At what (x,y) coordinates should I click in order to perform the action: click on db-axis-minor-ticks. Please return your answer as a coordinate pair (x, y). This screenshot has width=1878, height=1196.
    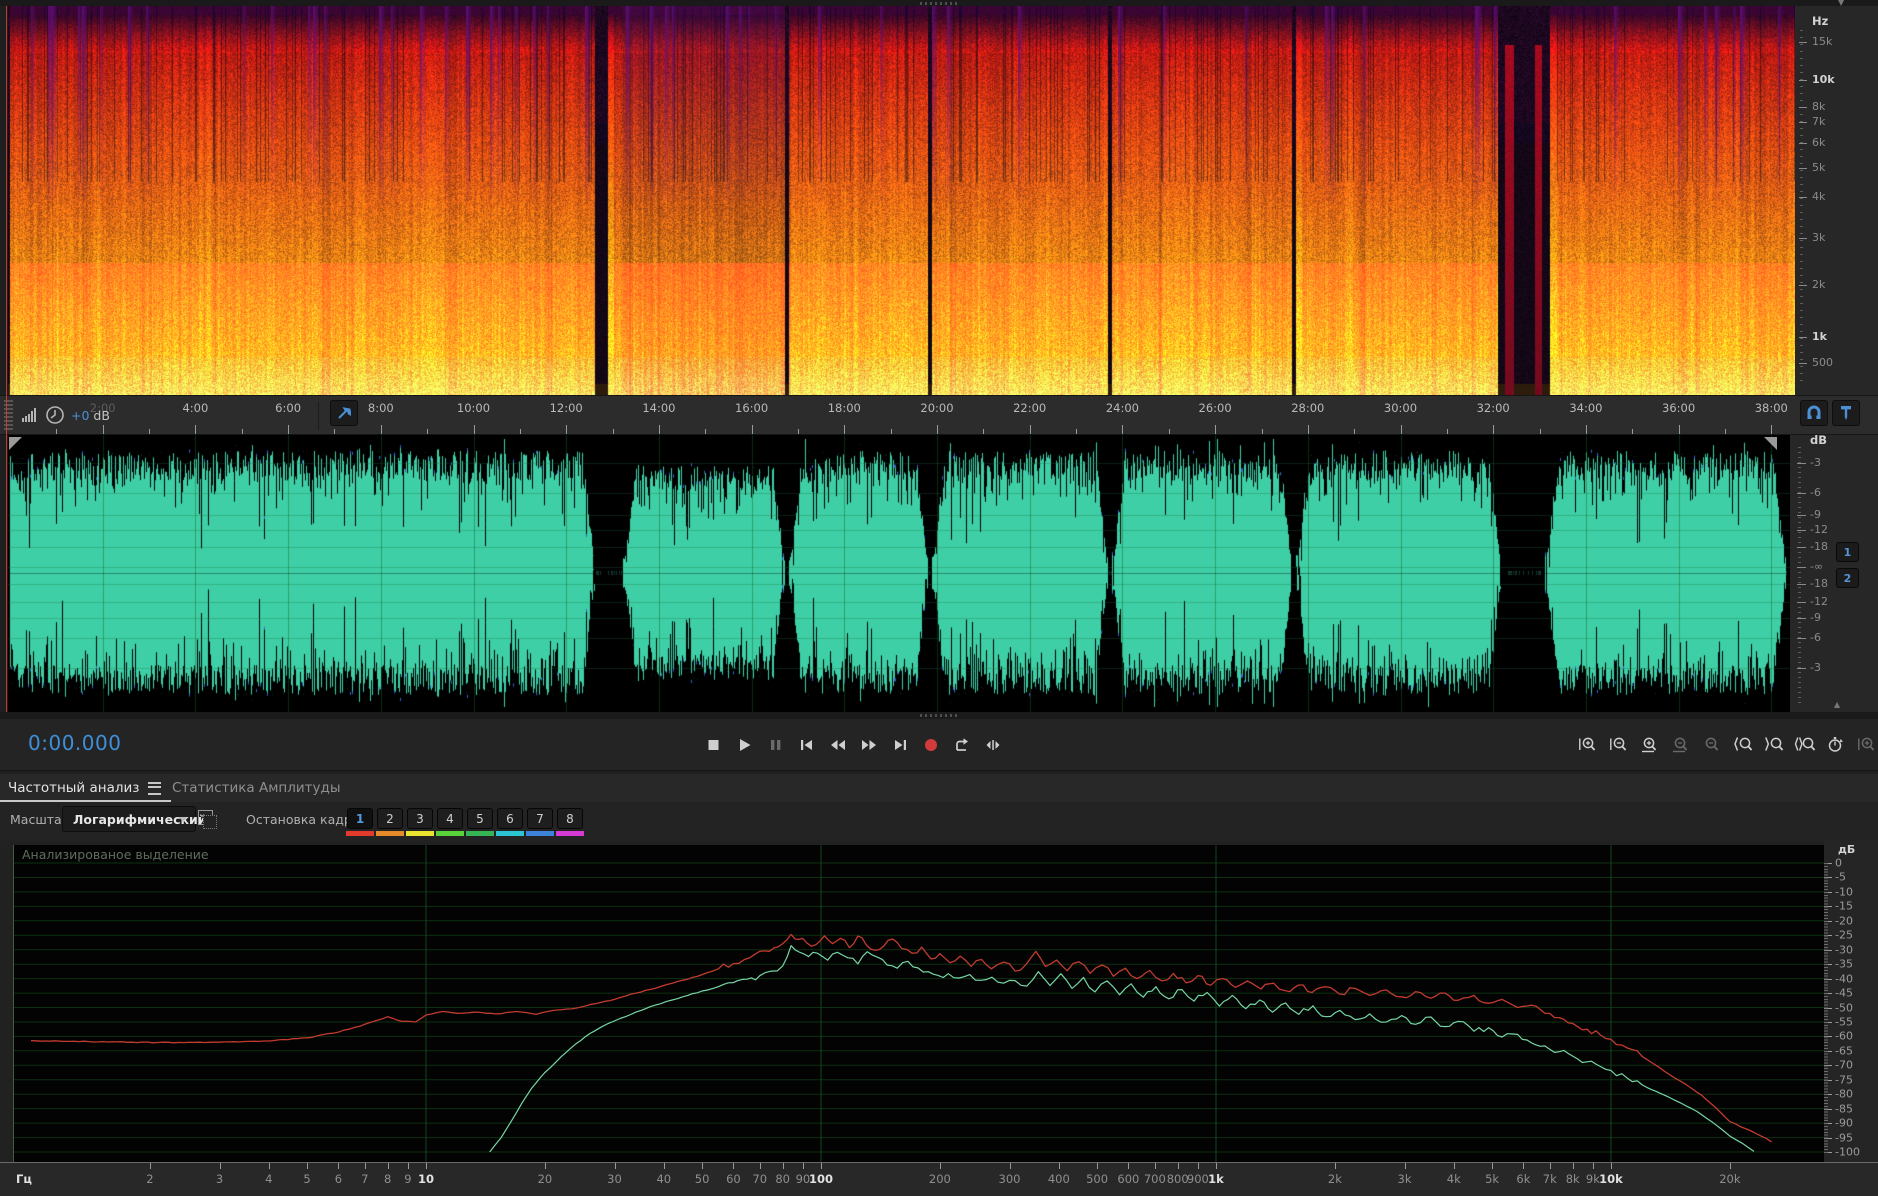
    Looking at the image, I should click on (1826, 1008).